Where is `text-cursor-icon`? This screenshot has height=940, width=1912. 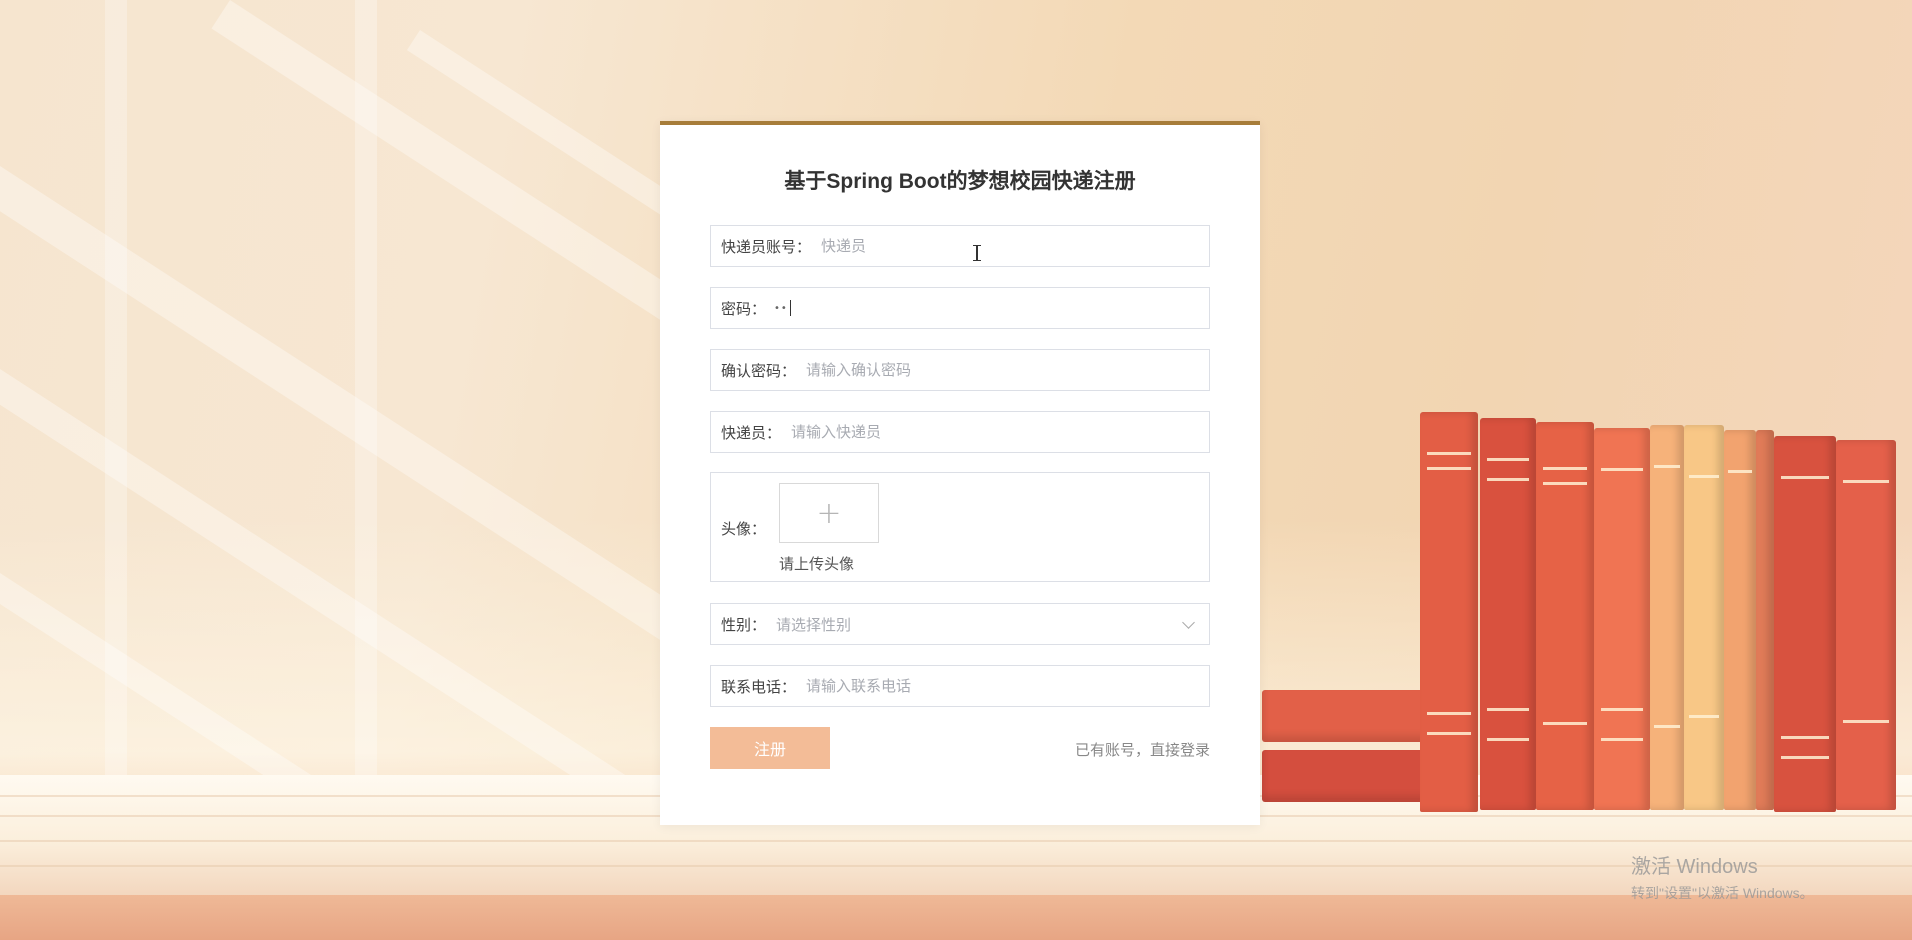 text-cursor-icon is located at coordinates (977, 253).